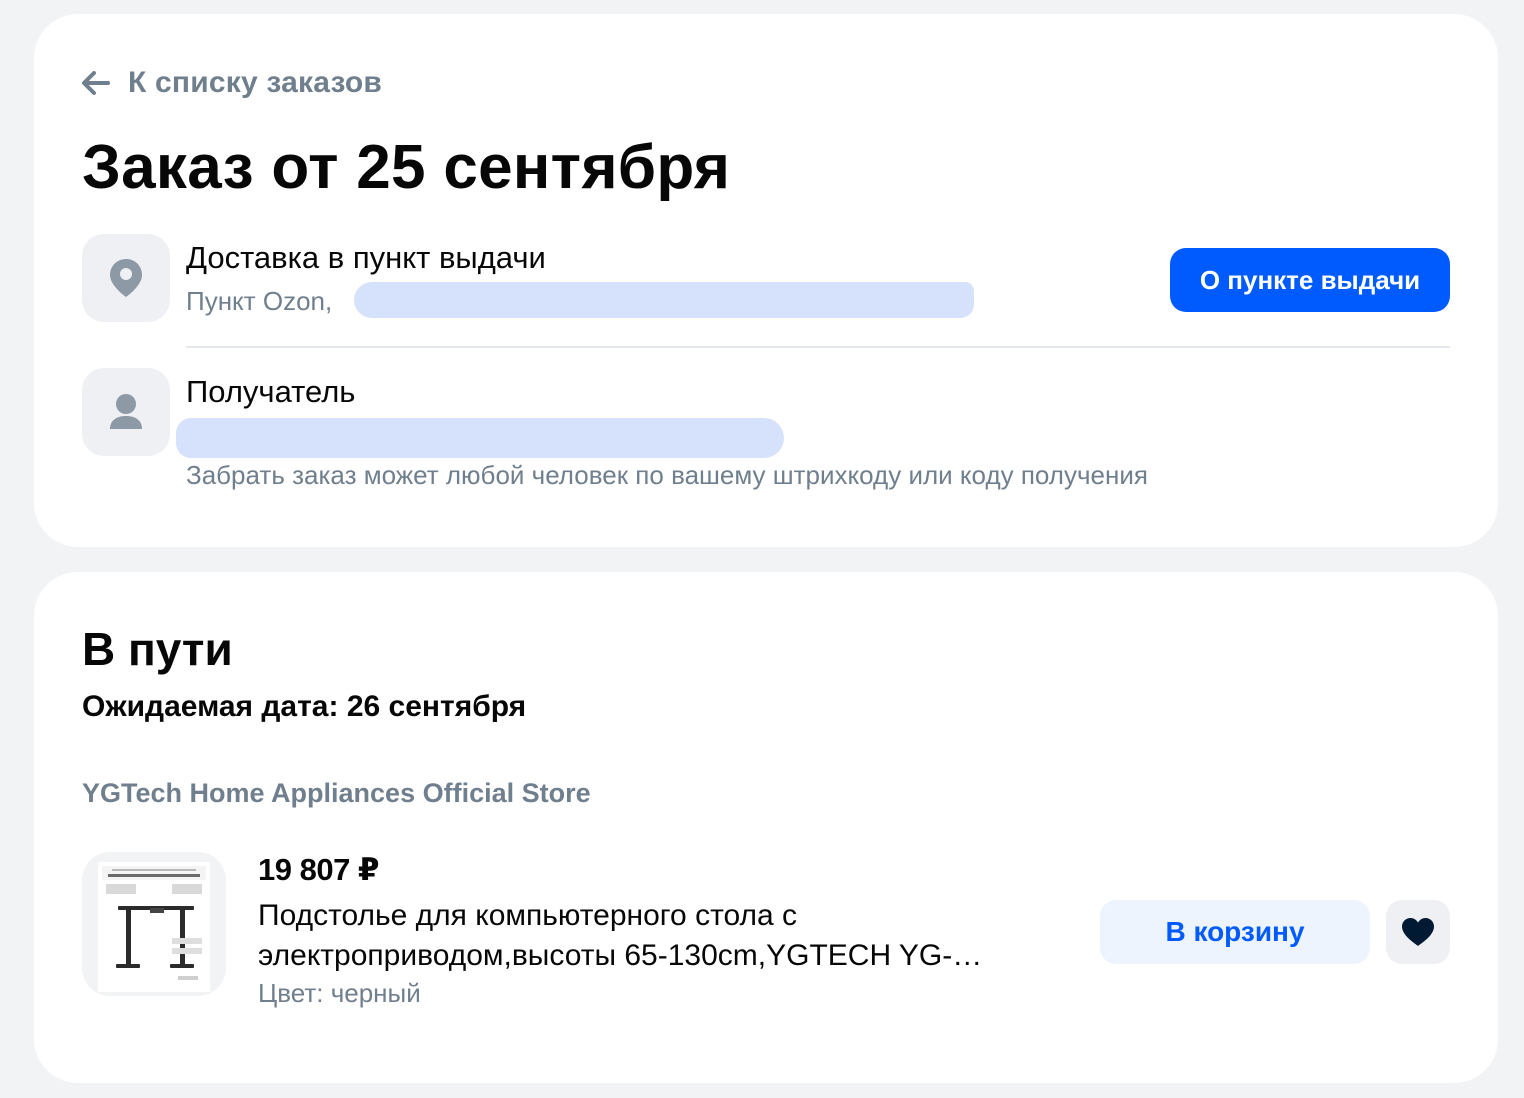  What do you see at coordinates (255, 82) in the screenshot?
I see `back-link-label: К списку заказов` at bounding box center [255, 82].